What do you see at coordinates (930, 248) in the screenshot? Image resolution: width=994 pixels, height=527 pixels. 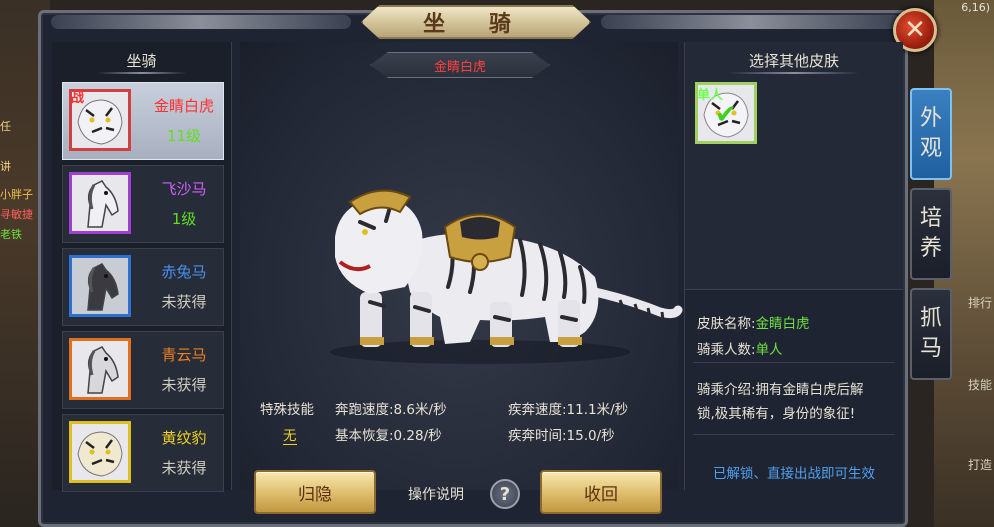 I see `tab-label-bottom: 养` at bounding box center [930, 248].